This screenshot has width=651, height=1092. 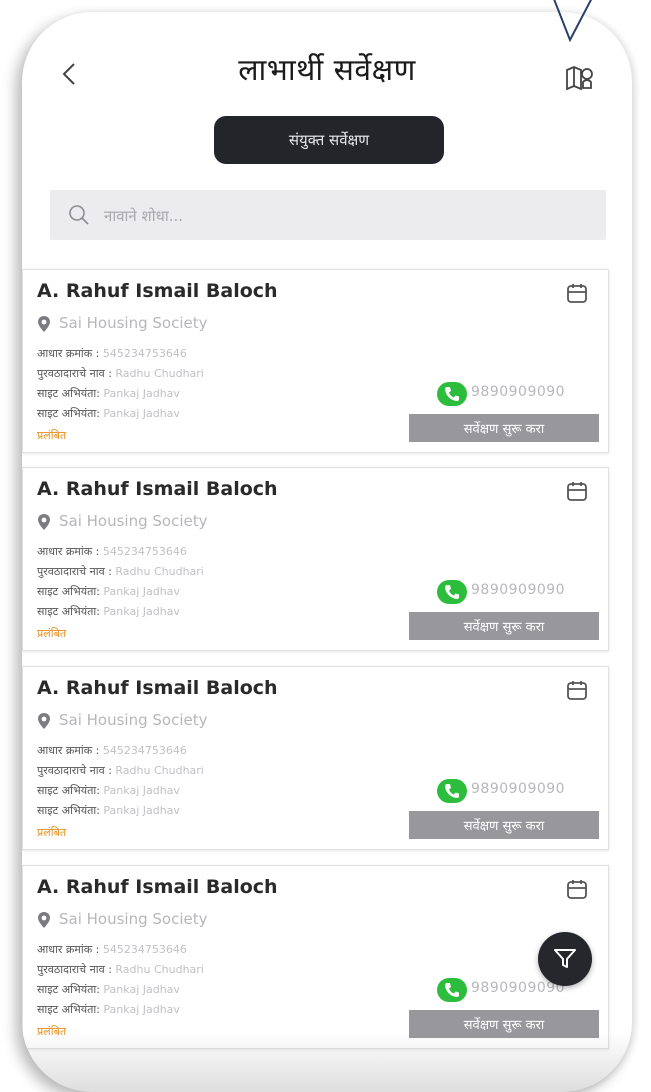 I want to click on page-title: लाभार्थी सर्वेक्षण, so click(x=327, y=70).